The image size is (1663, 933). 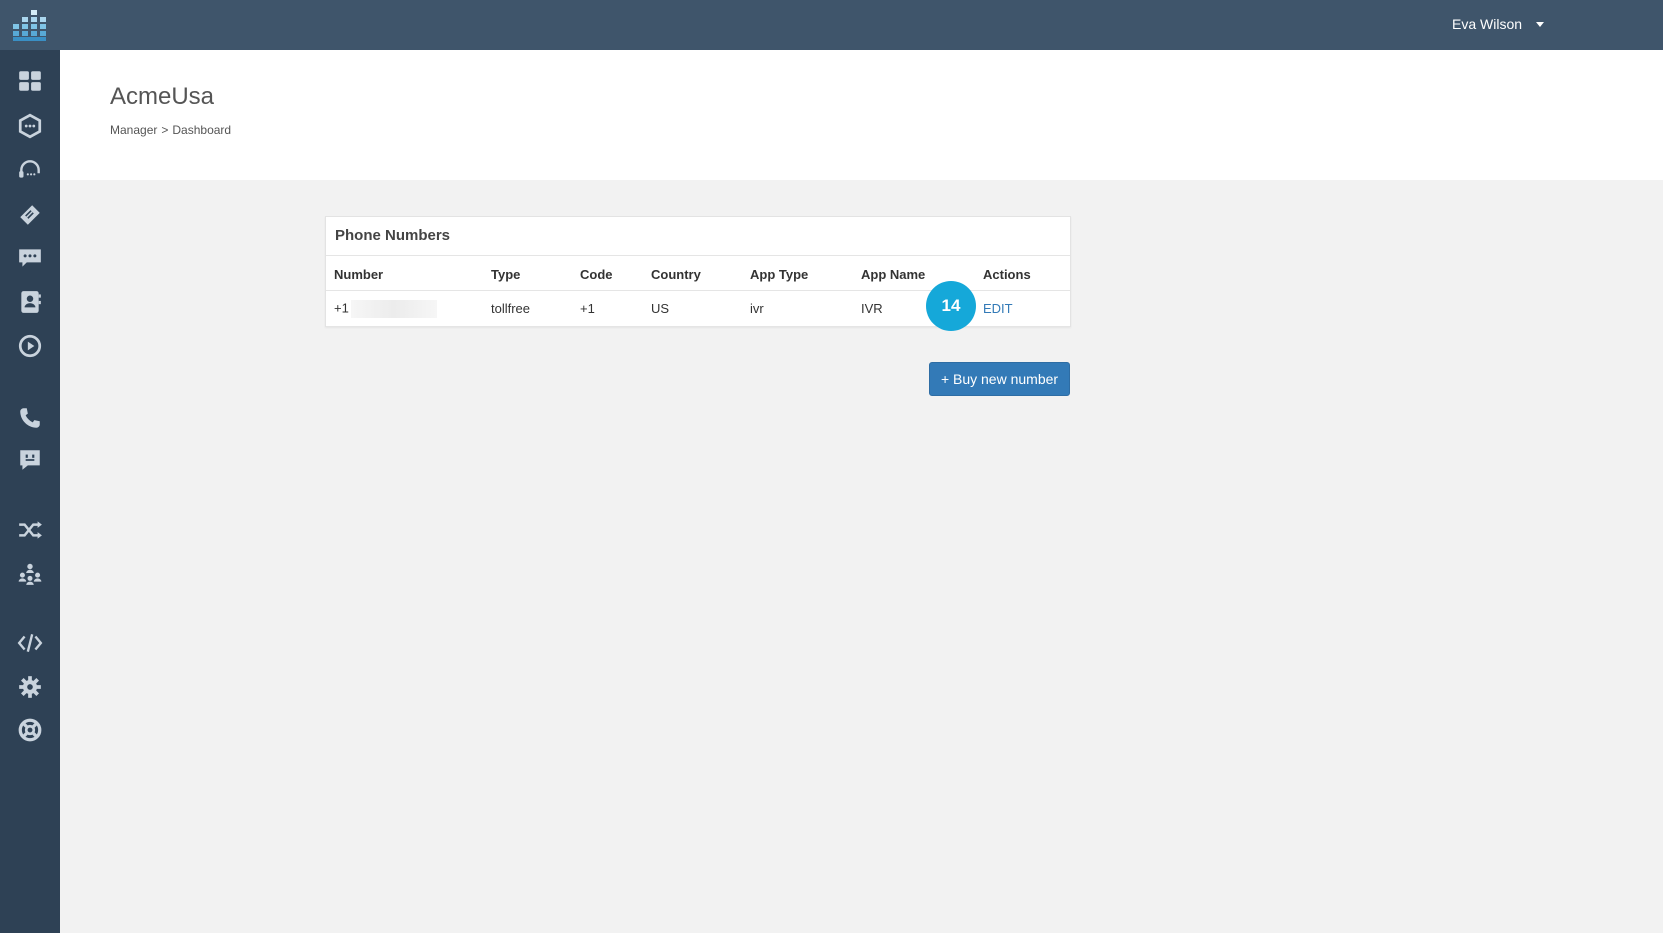 I want to click on sidebar-item-developers, so click(x=30, y=643).